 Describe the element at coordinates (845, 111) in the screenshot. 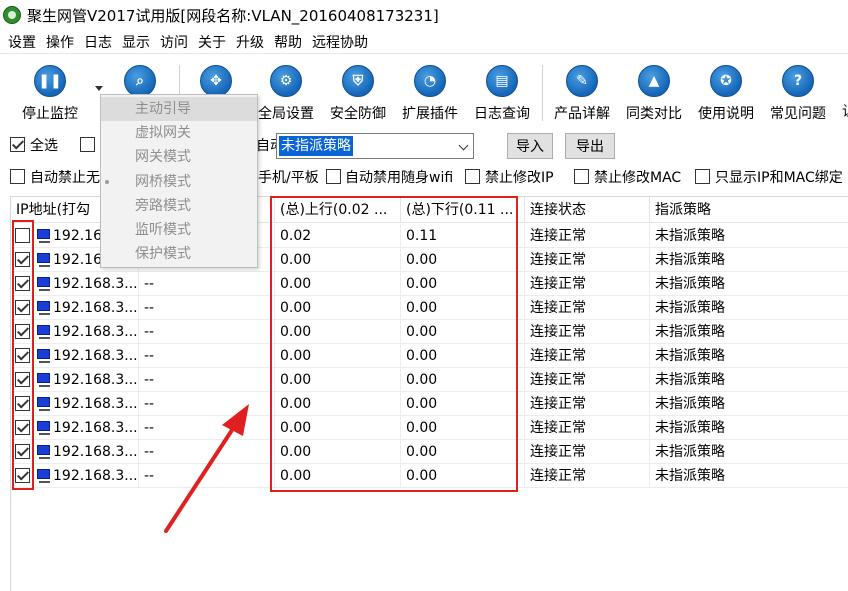

I see `truncated-toolbar-label: 让` at that location.